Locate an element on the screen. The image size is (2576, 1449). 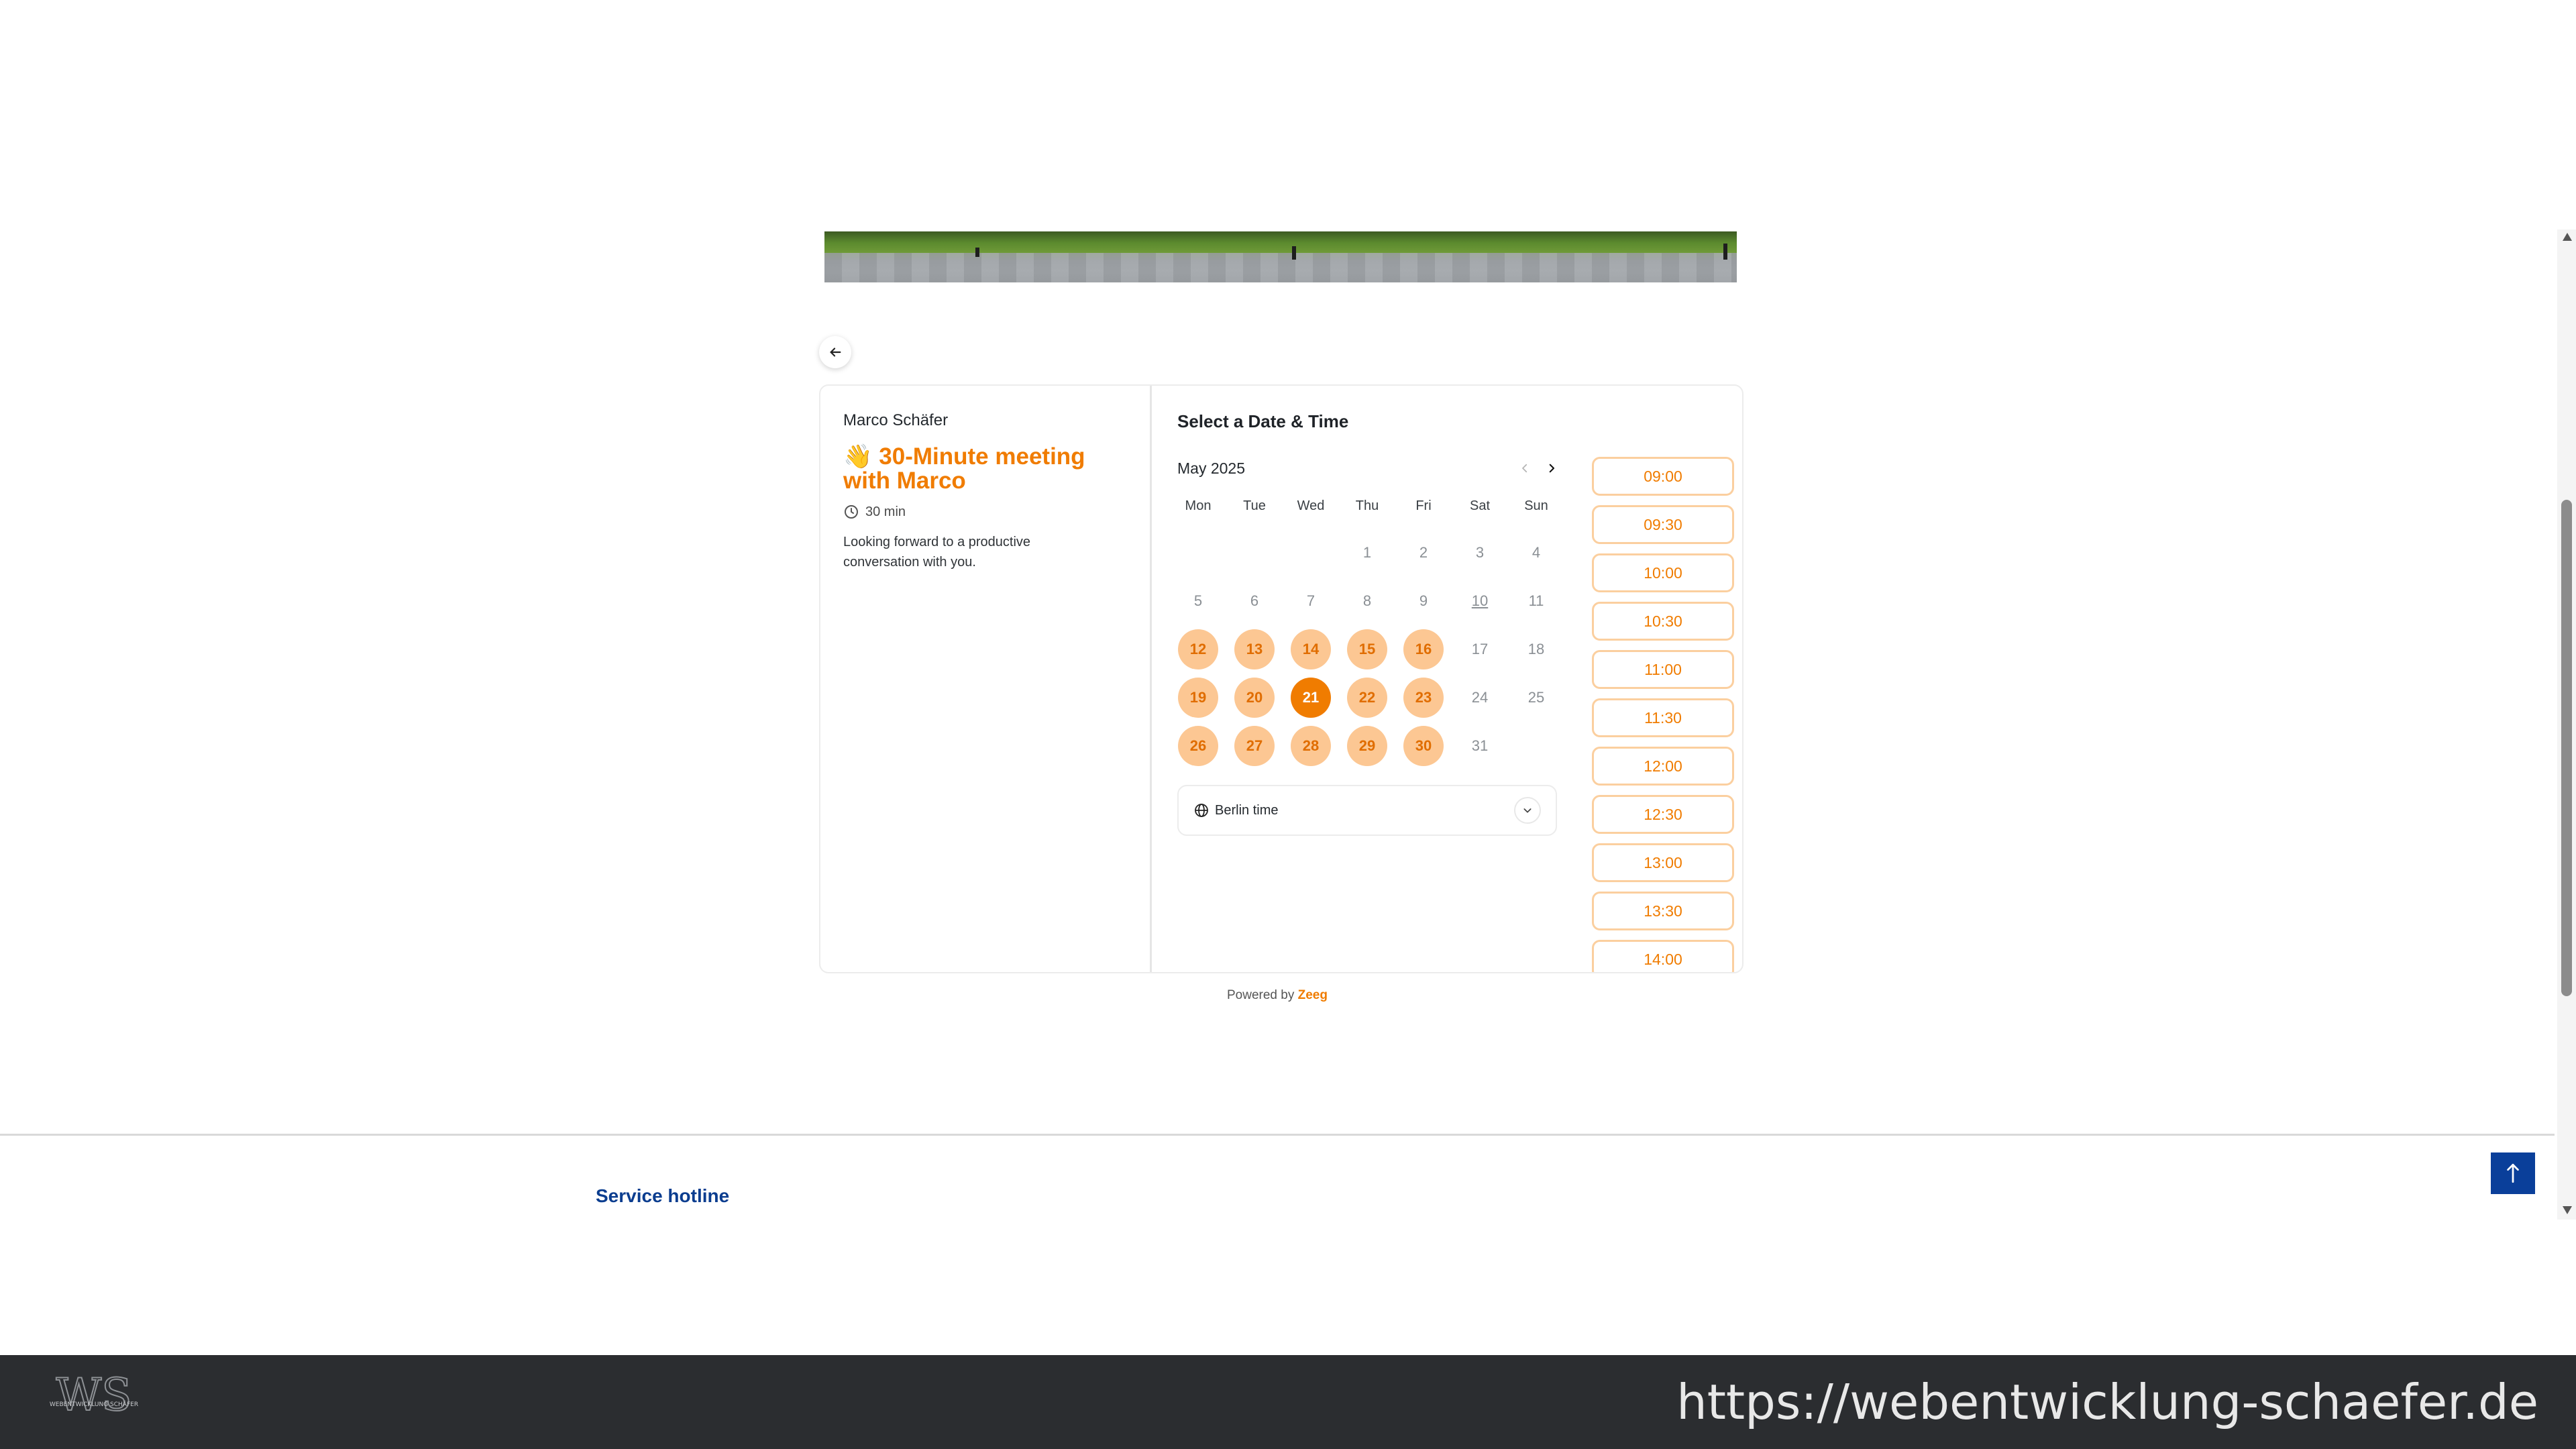
month-label: May 2025 is located at coordinates (1211, 468).